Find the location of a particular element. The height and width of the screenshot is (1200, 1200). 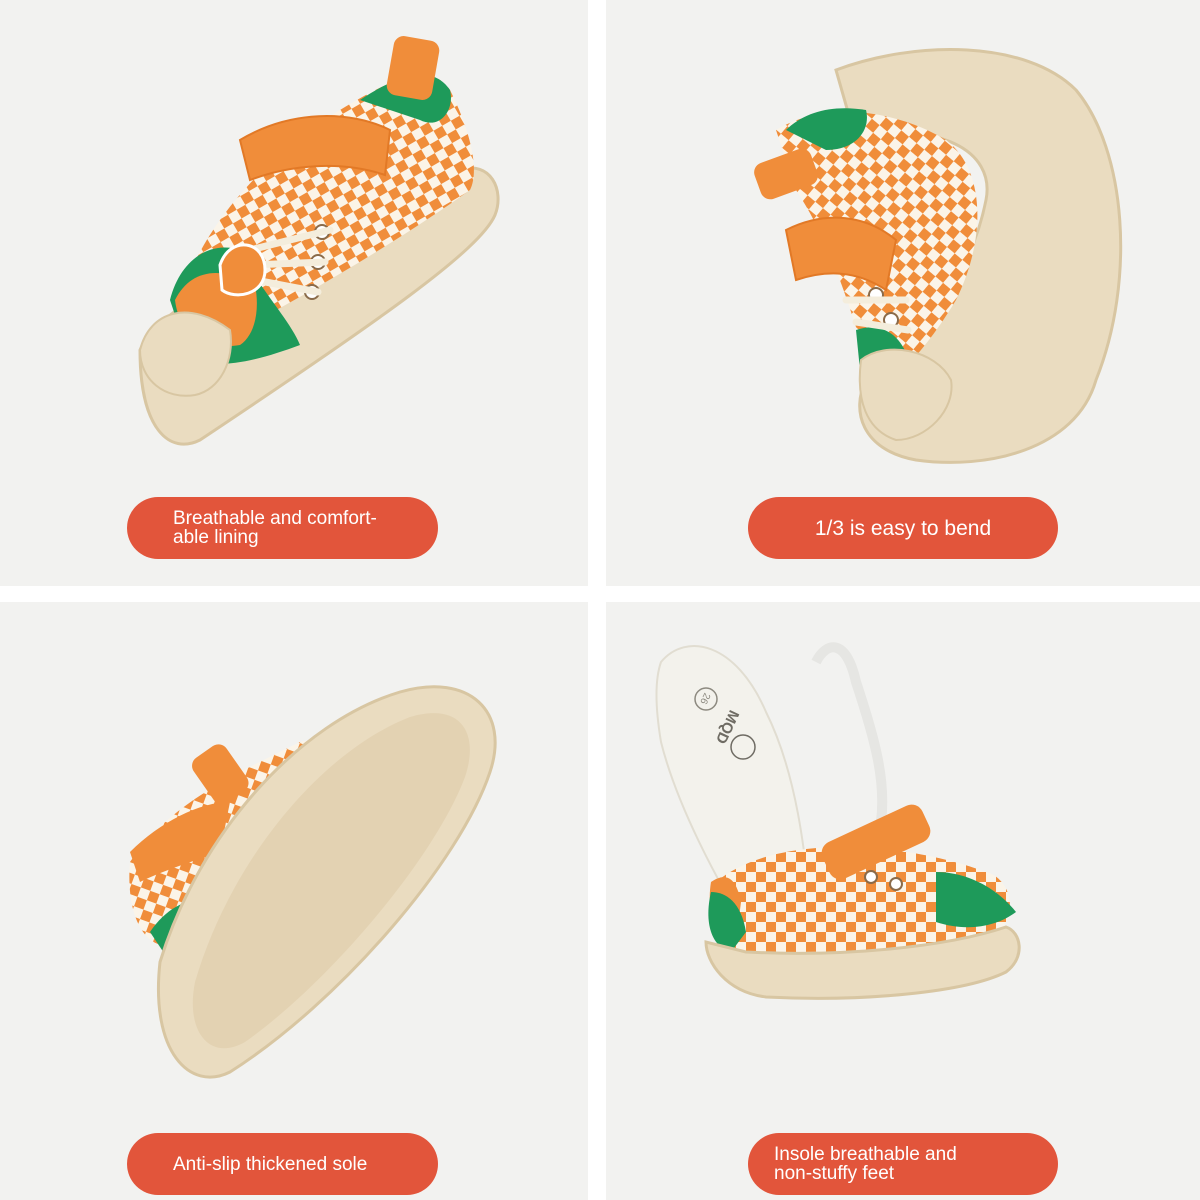

sneaker-sole-image is located at coordinates (313, 882).